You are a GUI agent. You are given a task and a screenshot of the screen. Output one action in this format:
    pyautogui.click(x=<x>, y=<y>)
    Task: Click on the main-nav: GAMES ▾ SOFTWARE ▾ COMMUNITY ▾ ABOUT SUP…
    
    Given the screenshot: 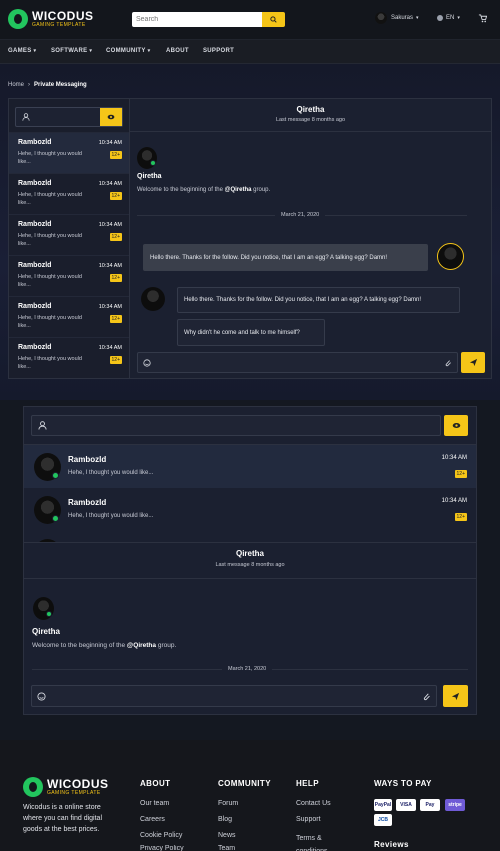 What is the action you would take?
    pyautogui.click(x=250, y=52)
    